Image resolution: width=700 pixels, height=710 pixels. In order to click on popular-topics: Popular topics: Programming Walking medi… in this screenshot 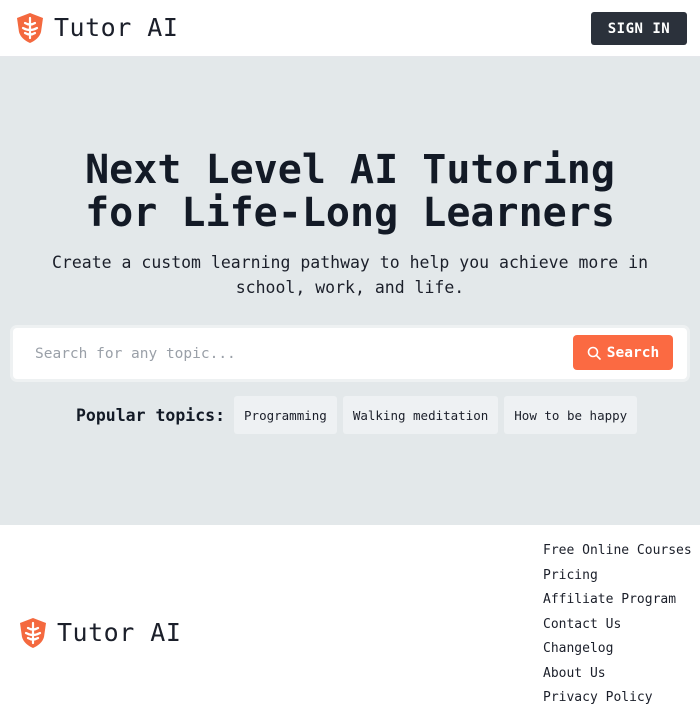, I will do `click(359, 415)`.